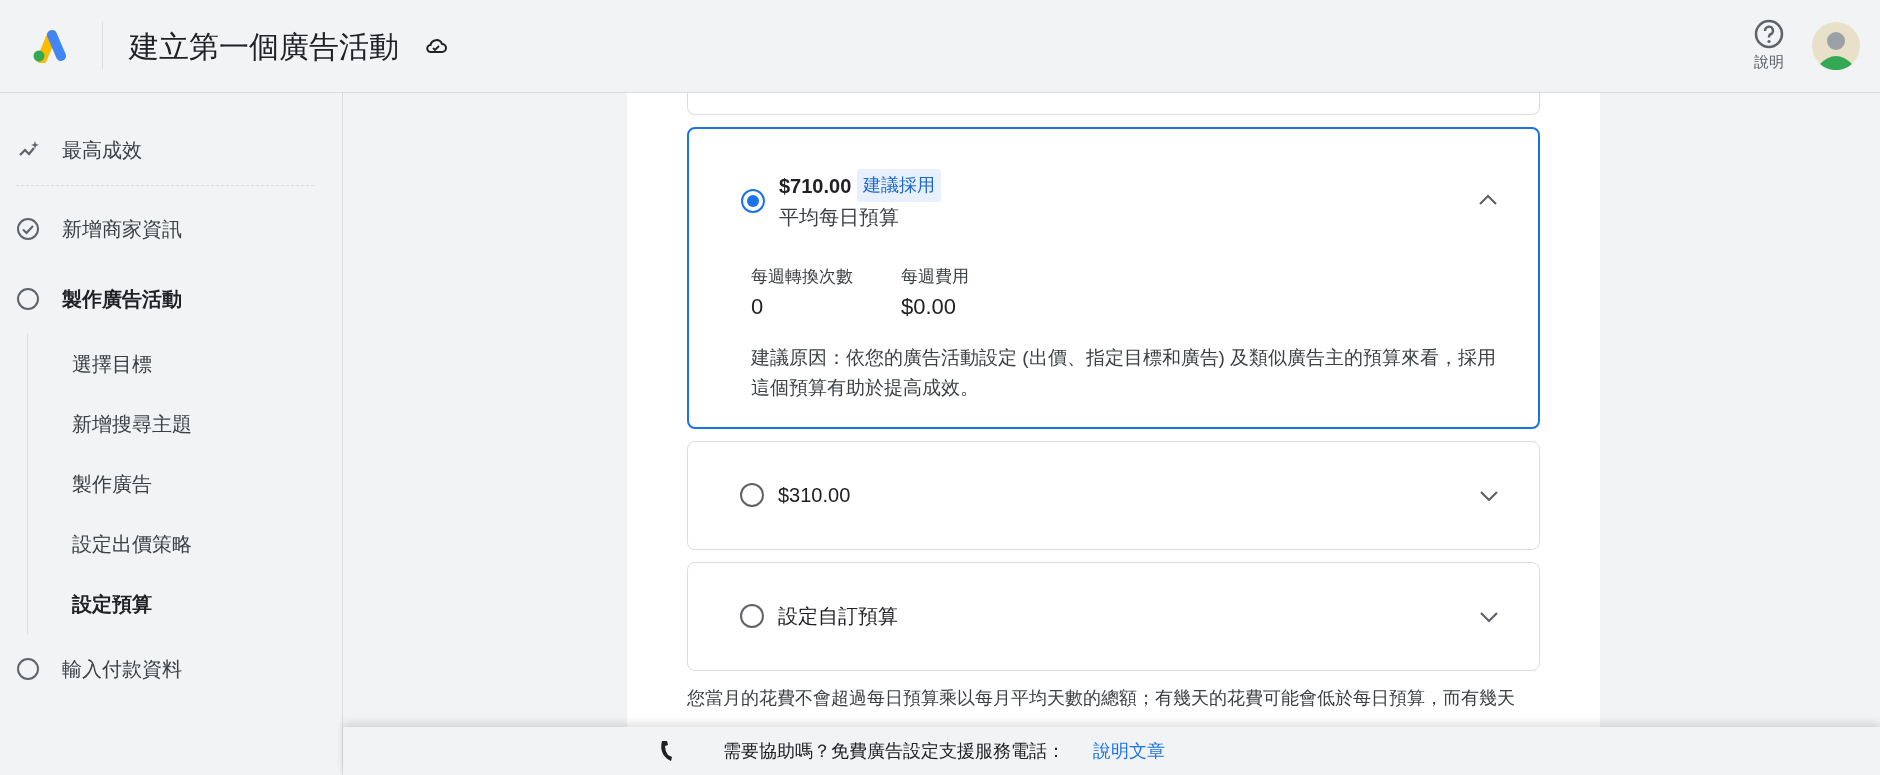  I want to click on metric-label: 每週轉換次數, so click(802, 277).